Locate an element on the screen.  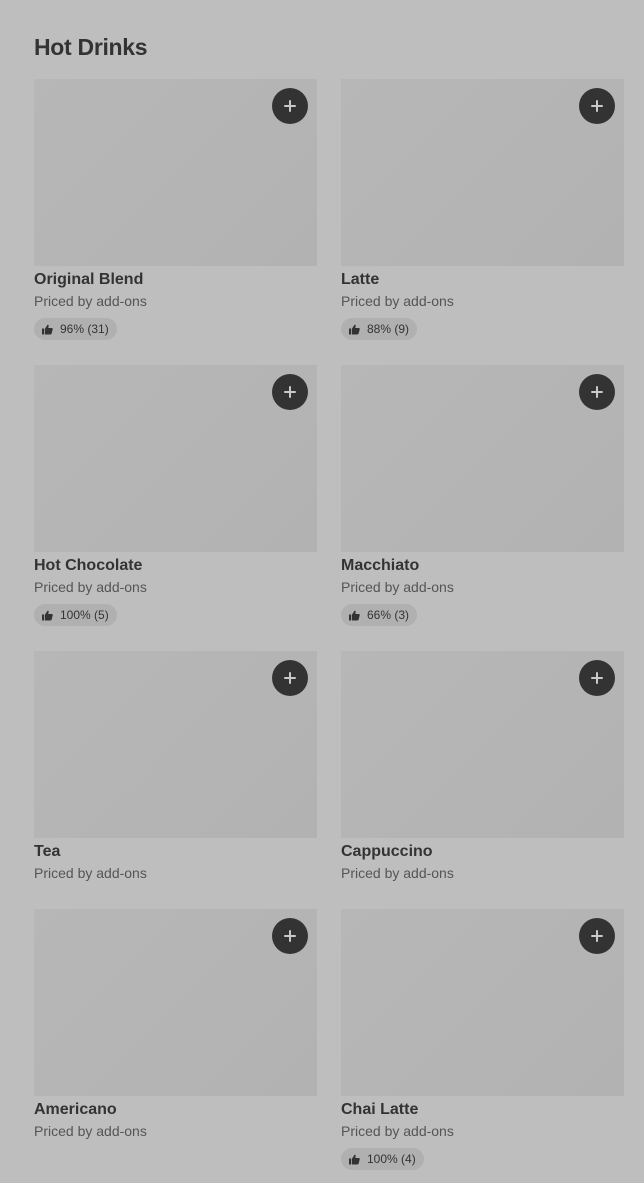
rating-badge: 100% (5) is located at coordinates (75, 615).